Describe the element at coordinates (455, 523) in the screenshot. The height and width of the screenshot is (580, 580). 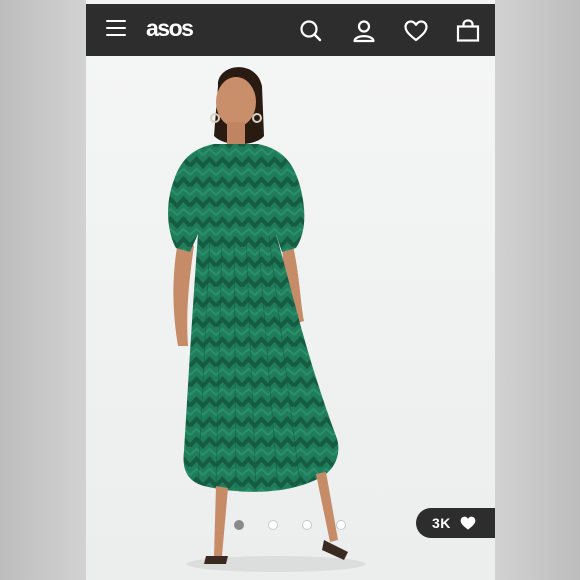
I see `likes-badge: 3K` at that location.